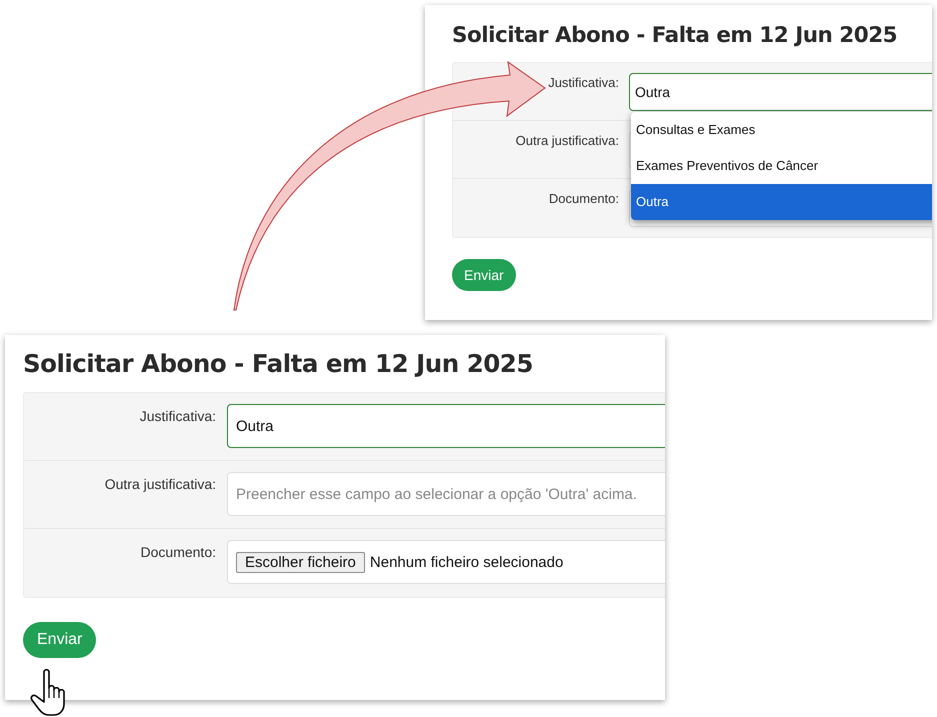 Image resolution: width=937 pixels, height=717 pixels. What do you see at coordinates (467, 562) in the screenshot?
I see `file-status: Nenhum ficheiro selecionado` at bounding box center [467, 562].